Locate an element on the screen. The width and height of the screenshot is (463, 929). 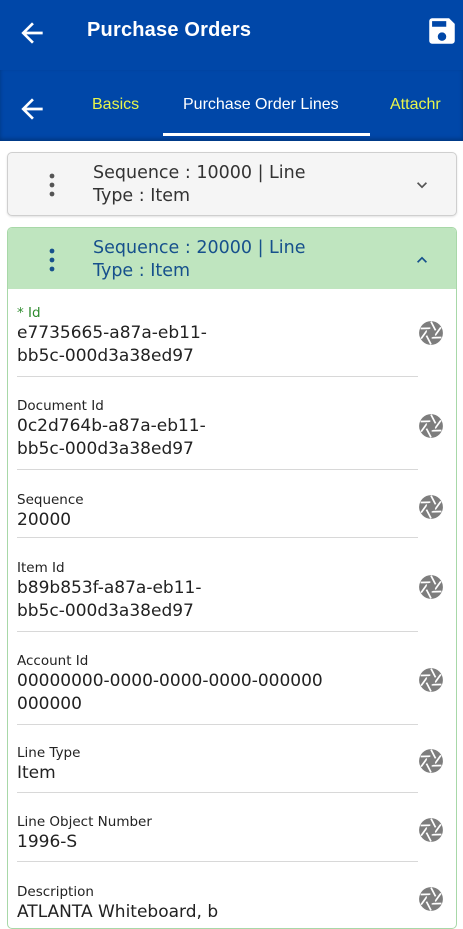
chevron-down-icon is located at coordinates (422, 185).